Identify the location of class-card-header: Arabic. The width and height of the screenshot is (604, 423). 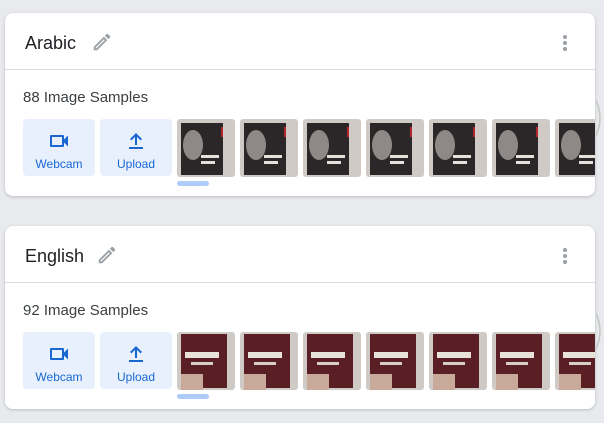
(300, 41).